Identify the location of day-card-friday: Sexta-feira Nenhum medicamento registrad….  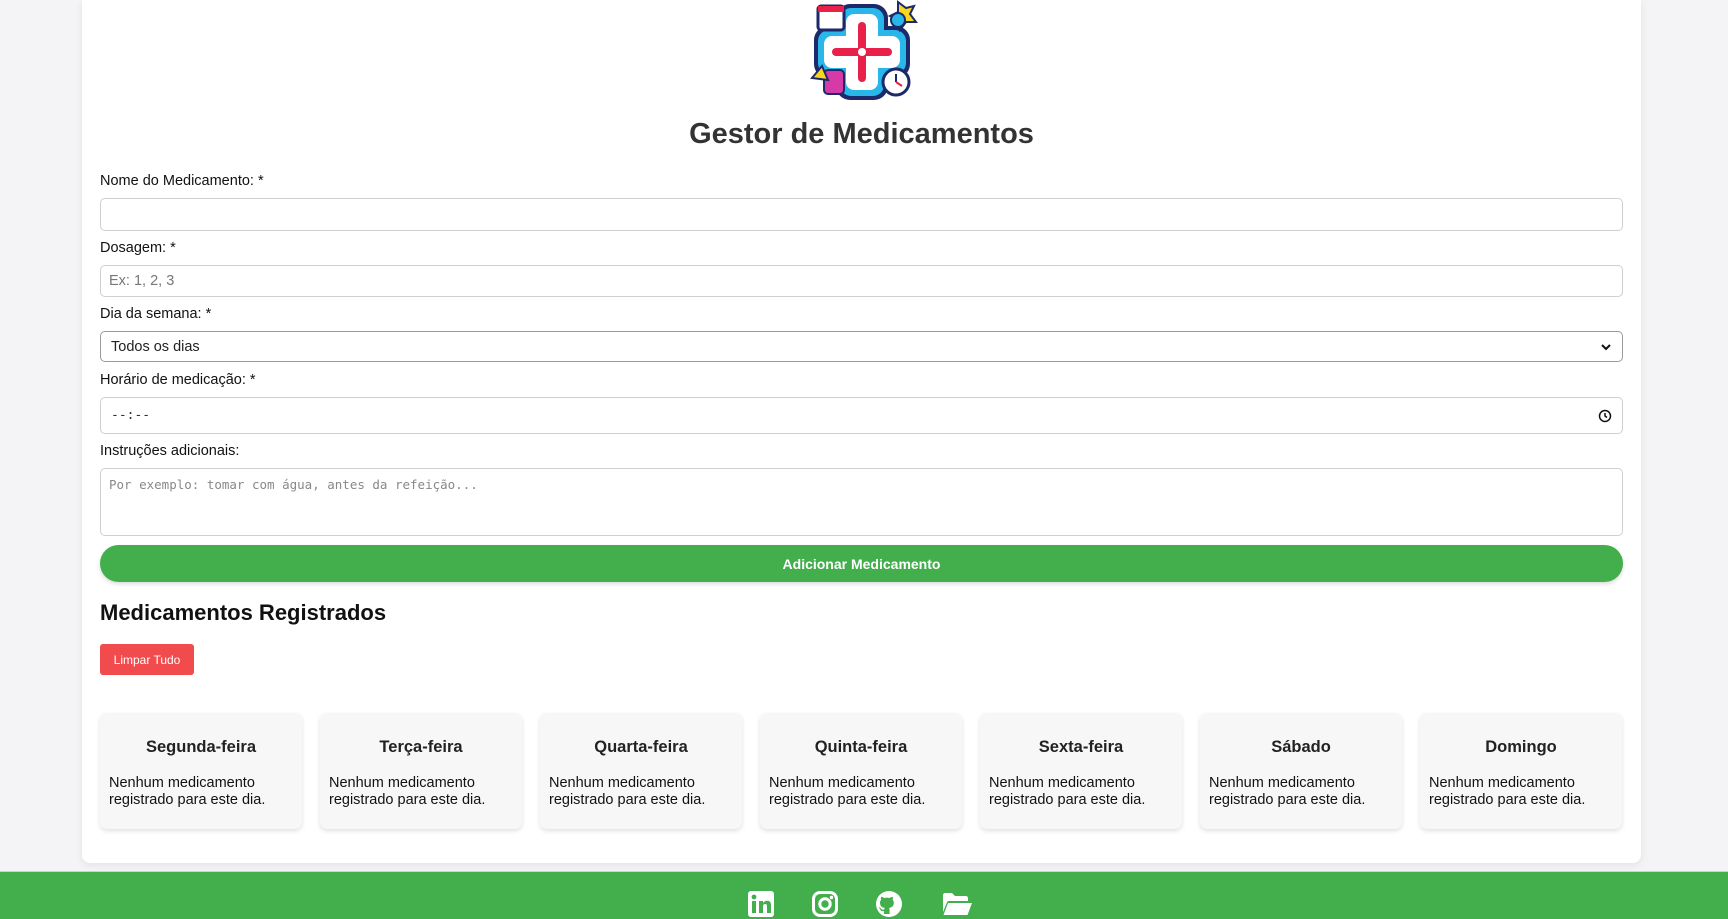
(1081, 771).